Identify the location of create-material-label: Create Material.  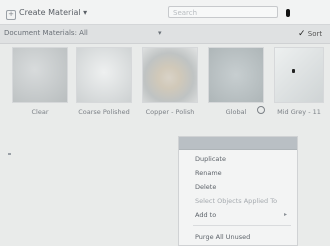
(50, 12).